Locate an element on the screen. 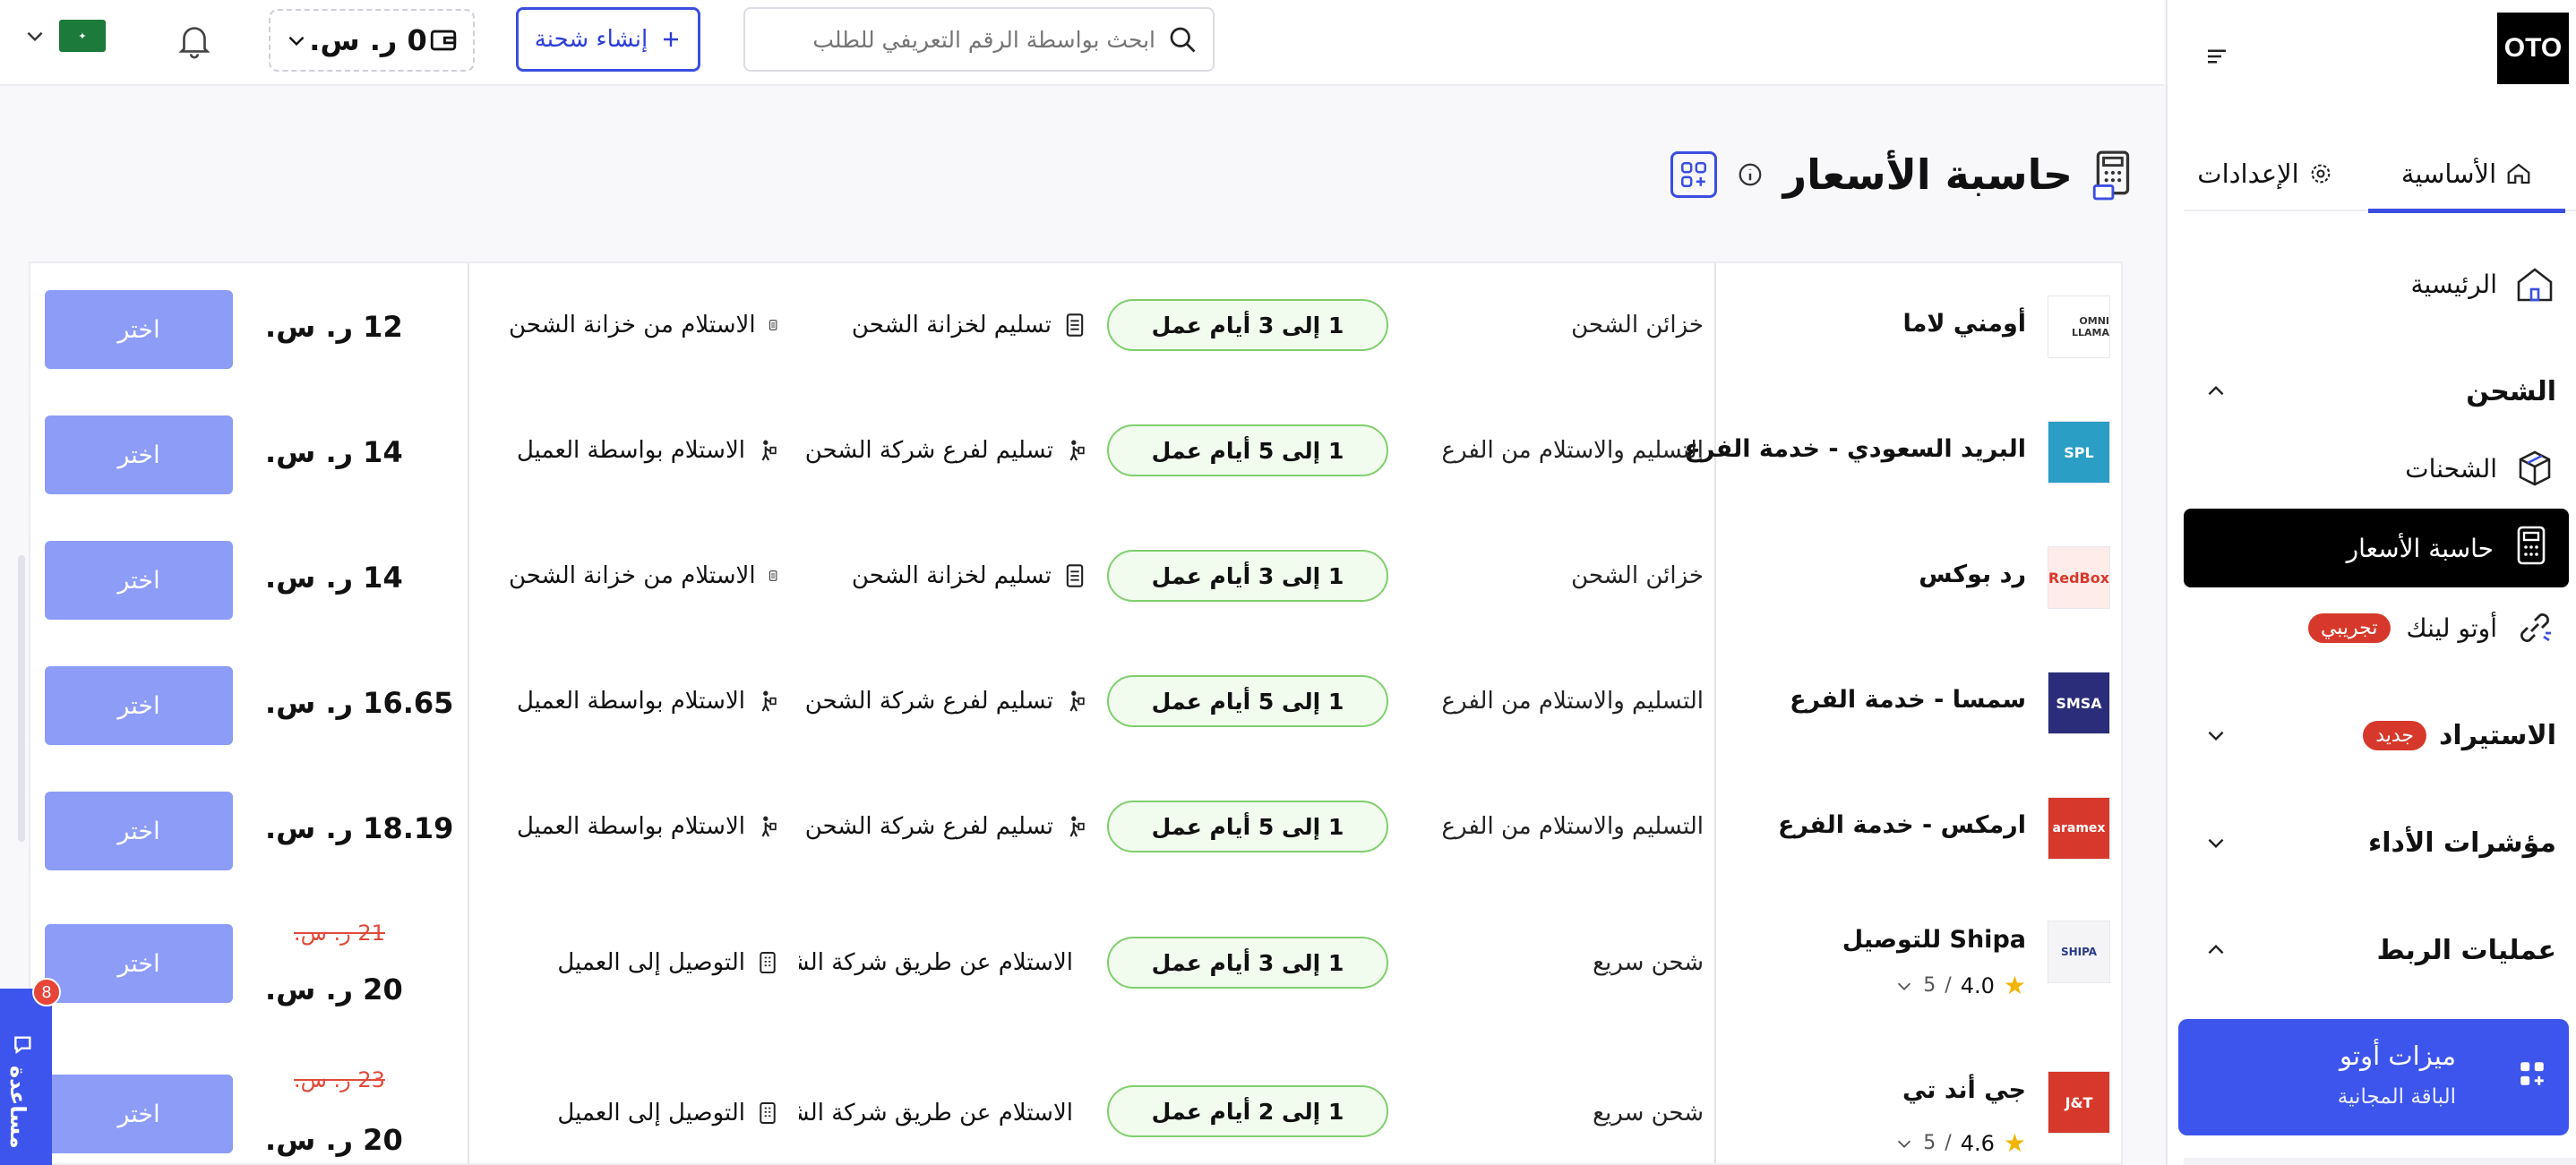  carrier-logo: SHIPA is located at coordinates (2079, 952).